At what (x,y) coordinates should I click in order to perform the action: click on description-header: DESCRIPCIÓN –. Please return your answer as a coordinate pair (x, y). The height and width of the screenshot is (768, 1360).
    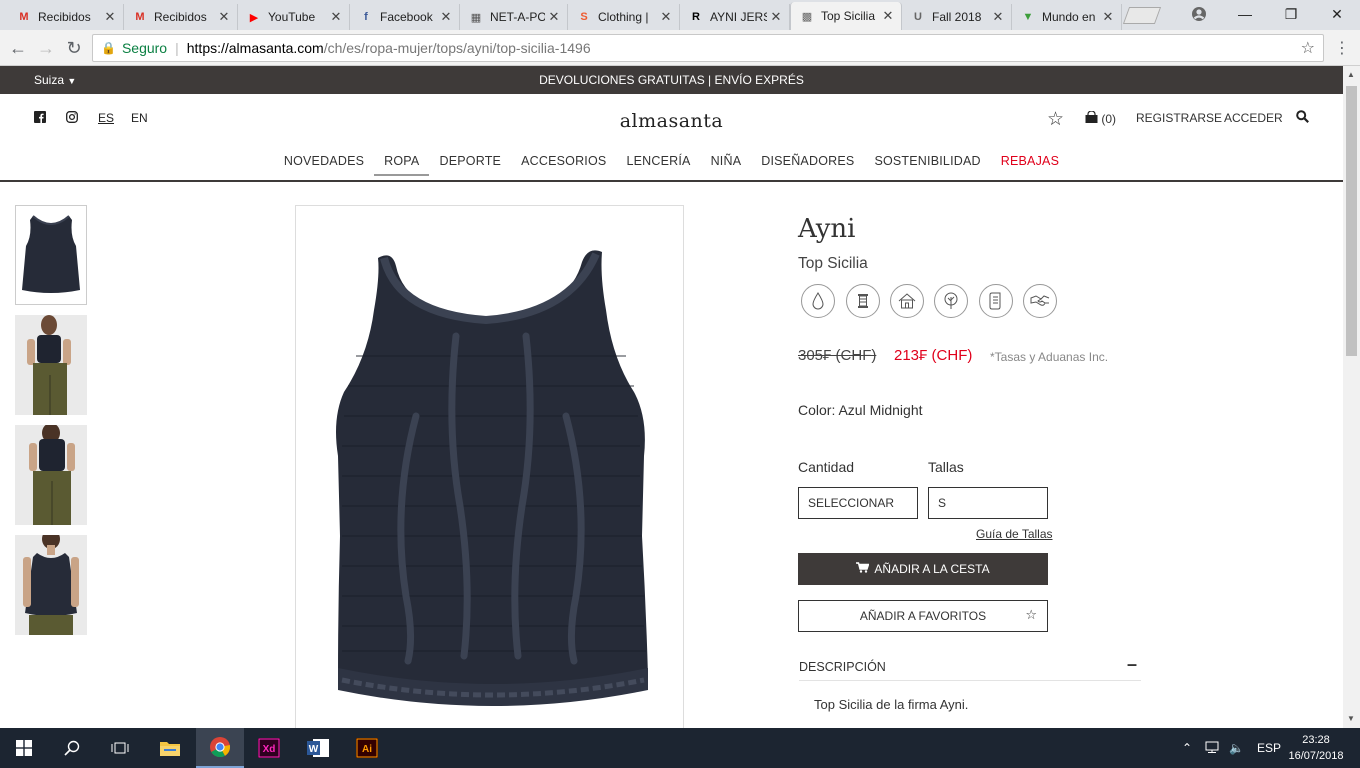
    Looking at the image, I should click on (970, 667).